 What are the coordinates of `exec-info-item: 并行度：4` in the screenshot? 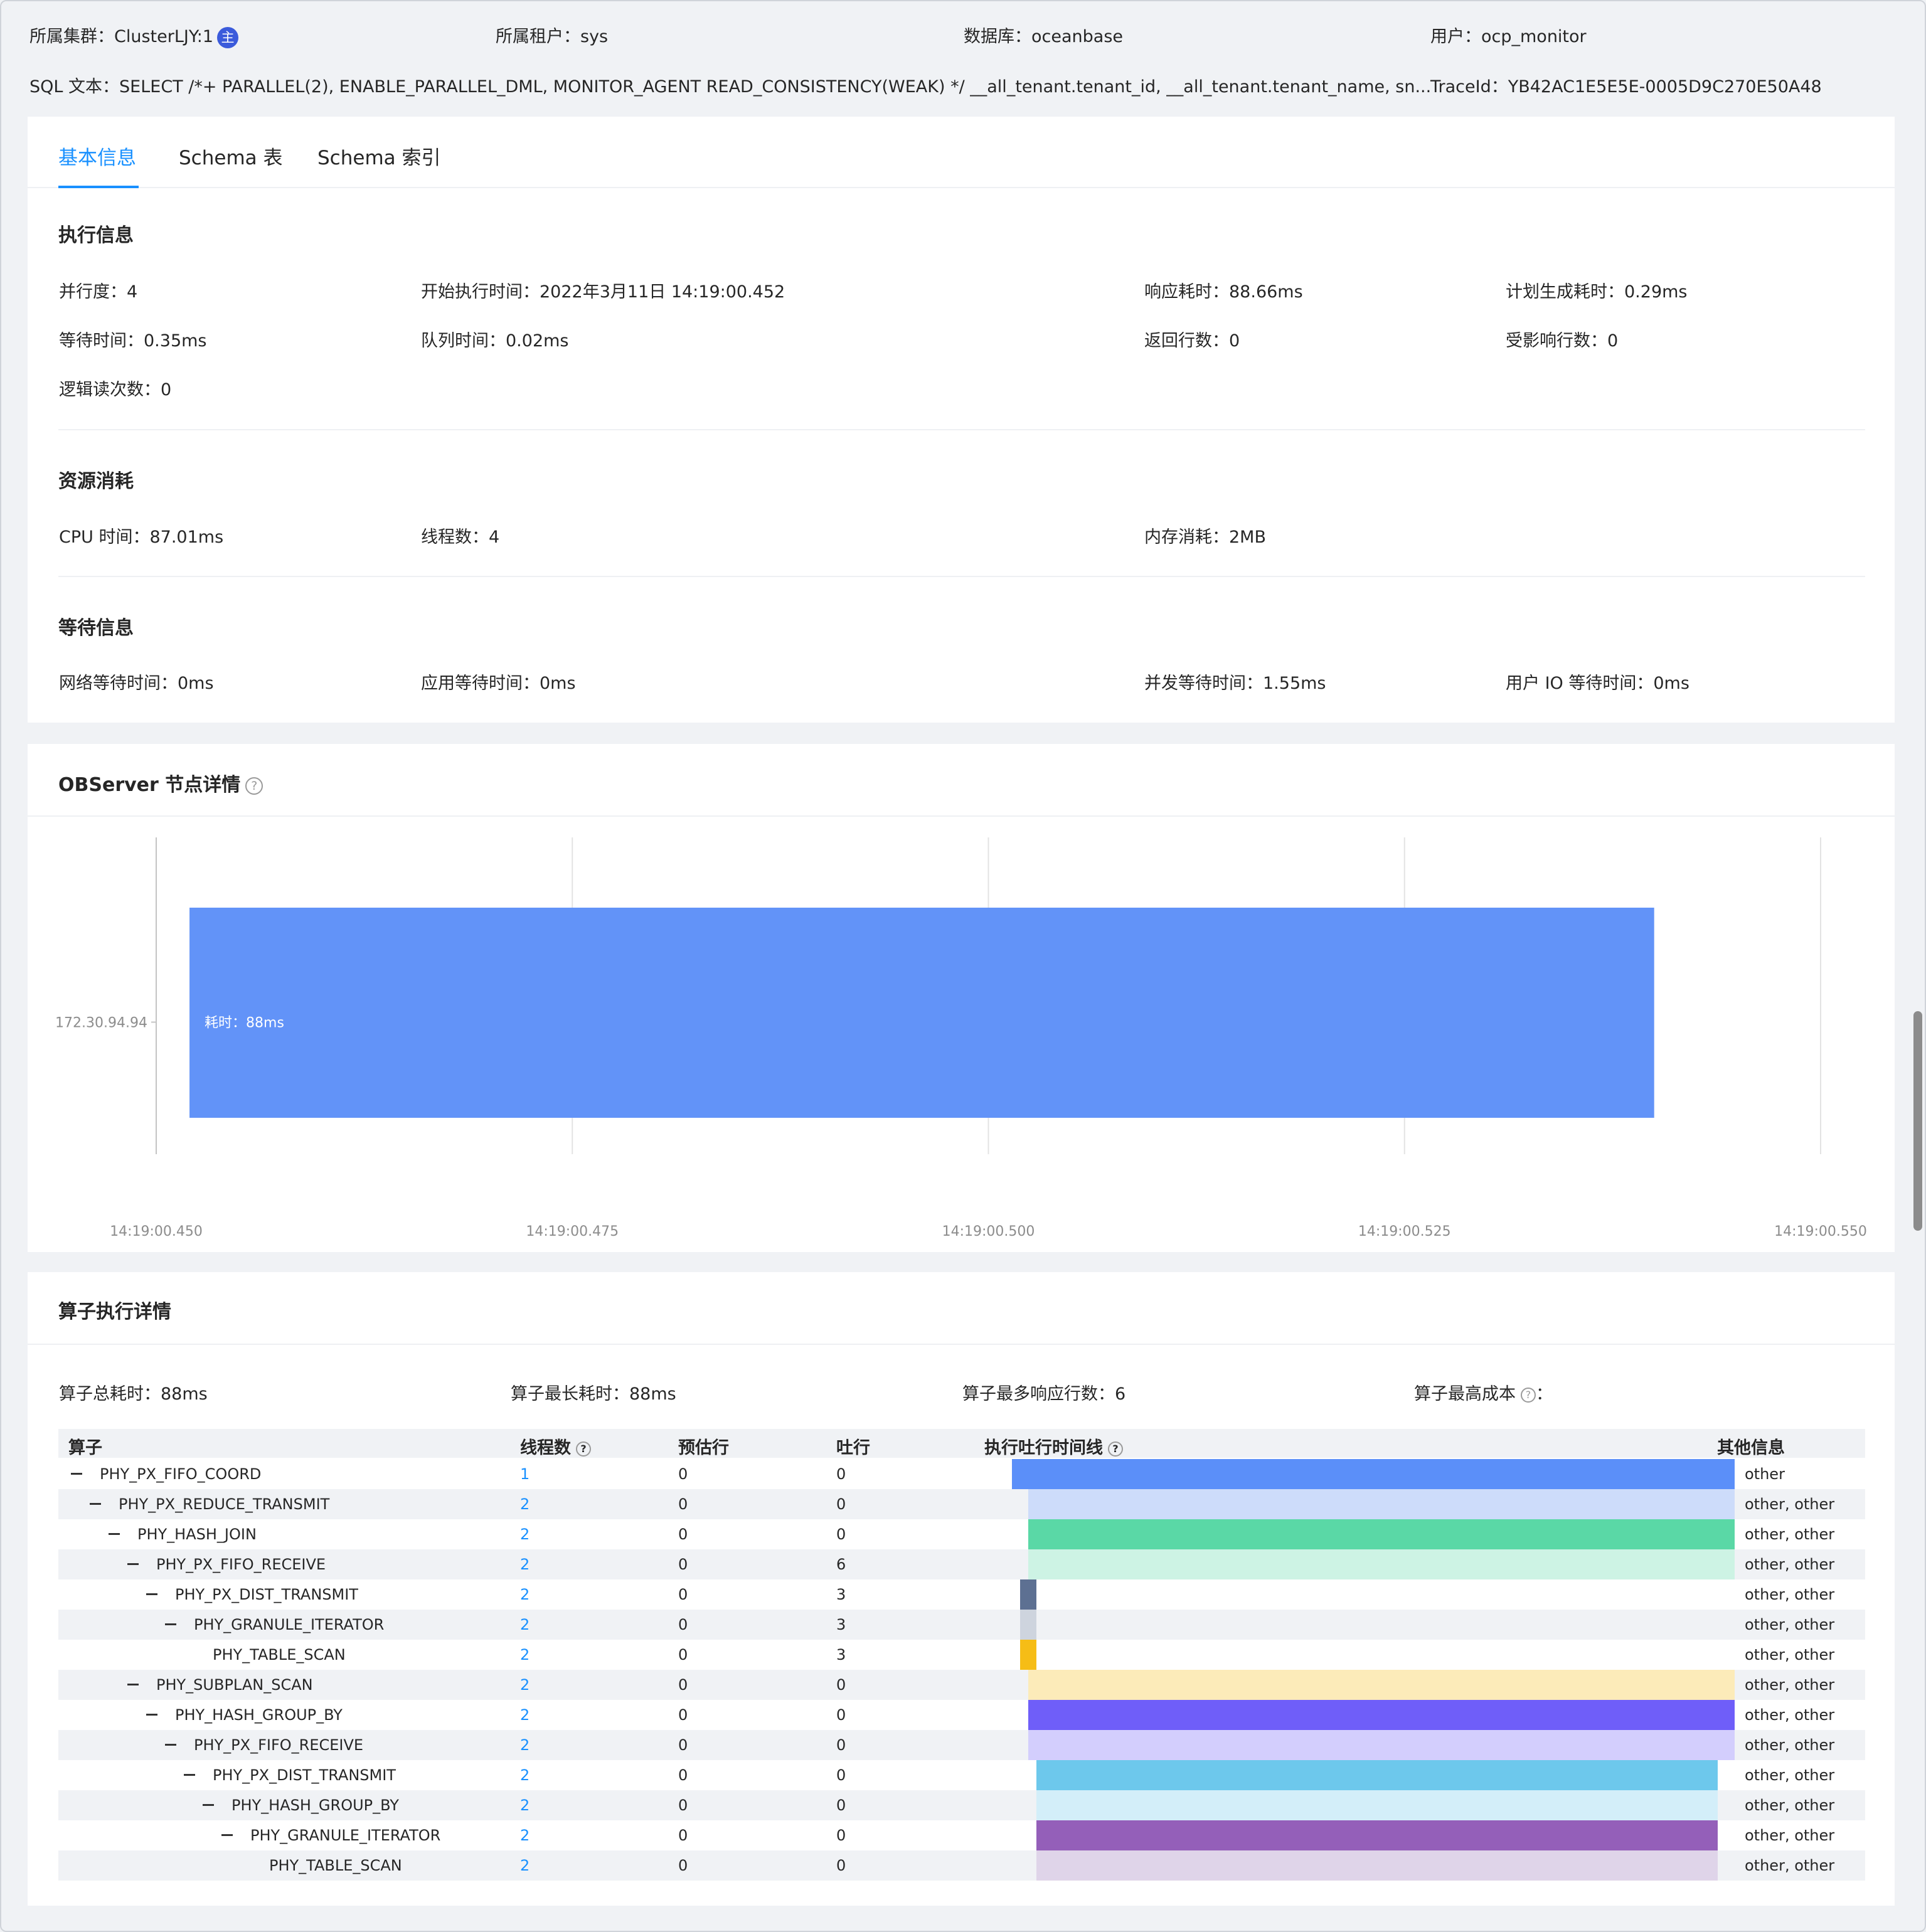 It's located at (98, 292).